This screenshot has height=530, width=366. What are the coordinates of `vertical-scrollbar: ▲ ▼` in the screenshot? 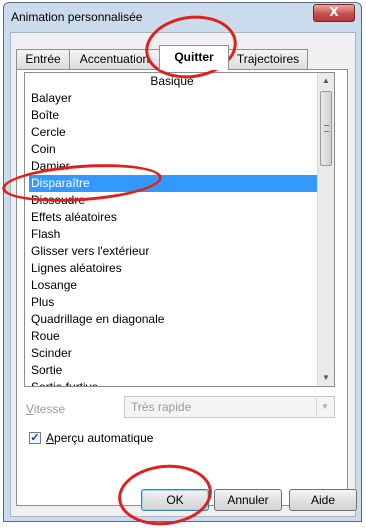 It's located at (325, 229).